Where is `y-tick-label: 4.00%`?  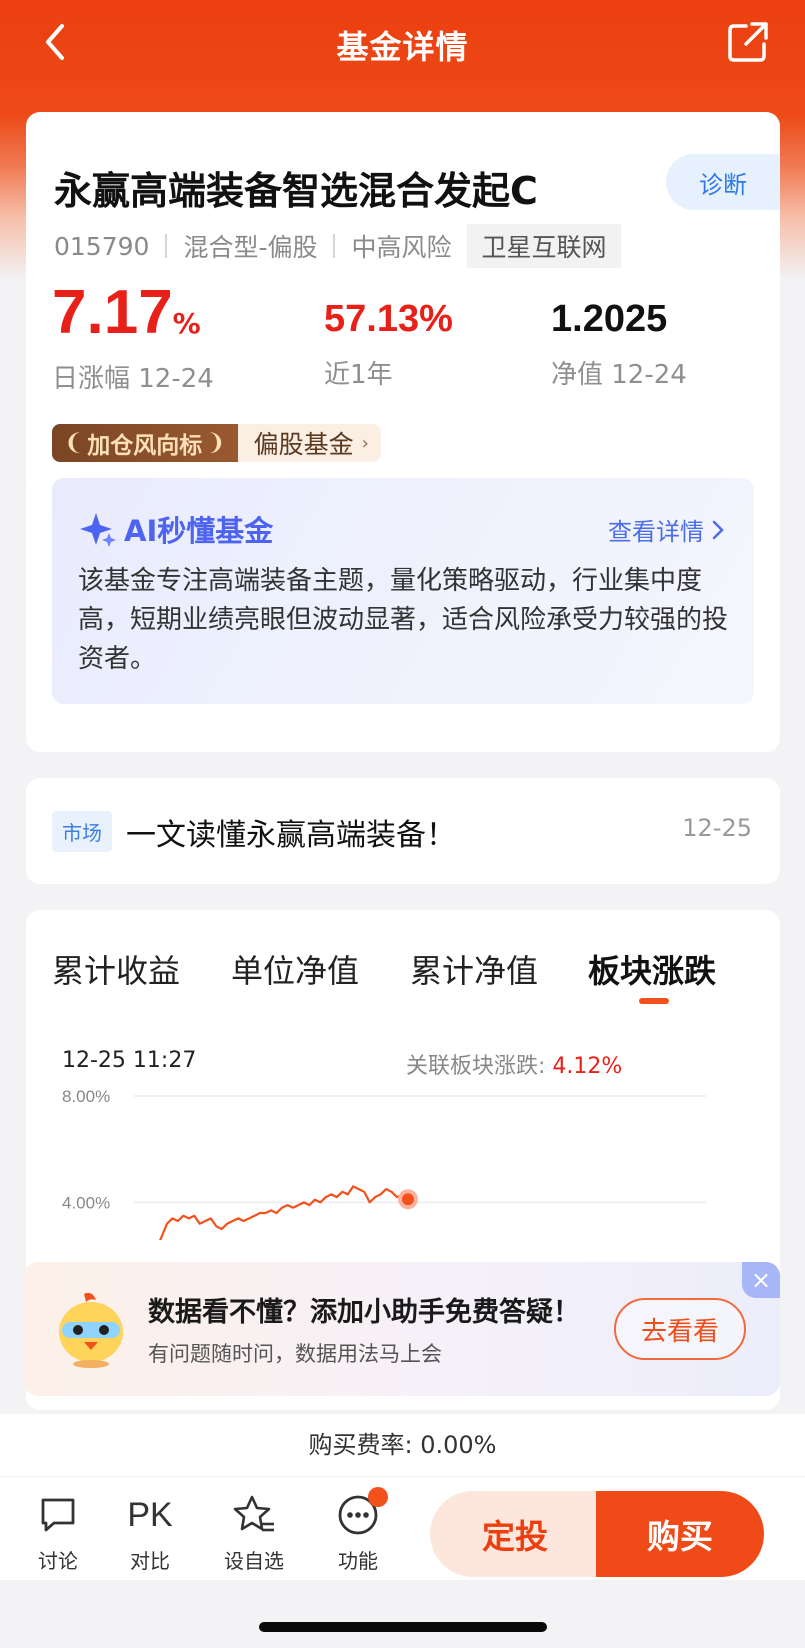 y-tick-label: 4.00% is located at coordinates (86, 1202).